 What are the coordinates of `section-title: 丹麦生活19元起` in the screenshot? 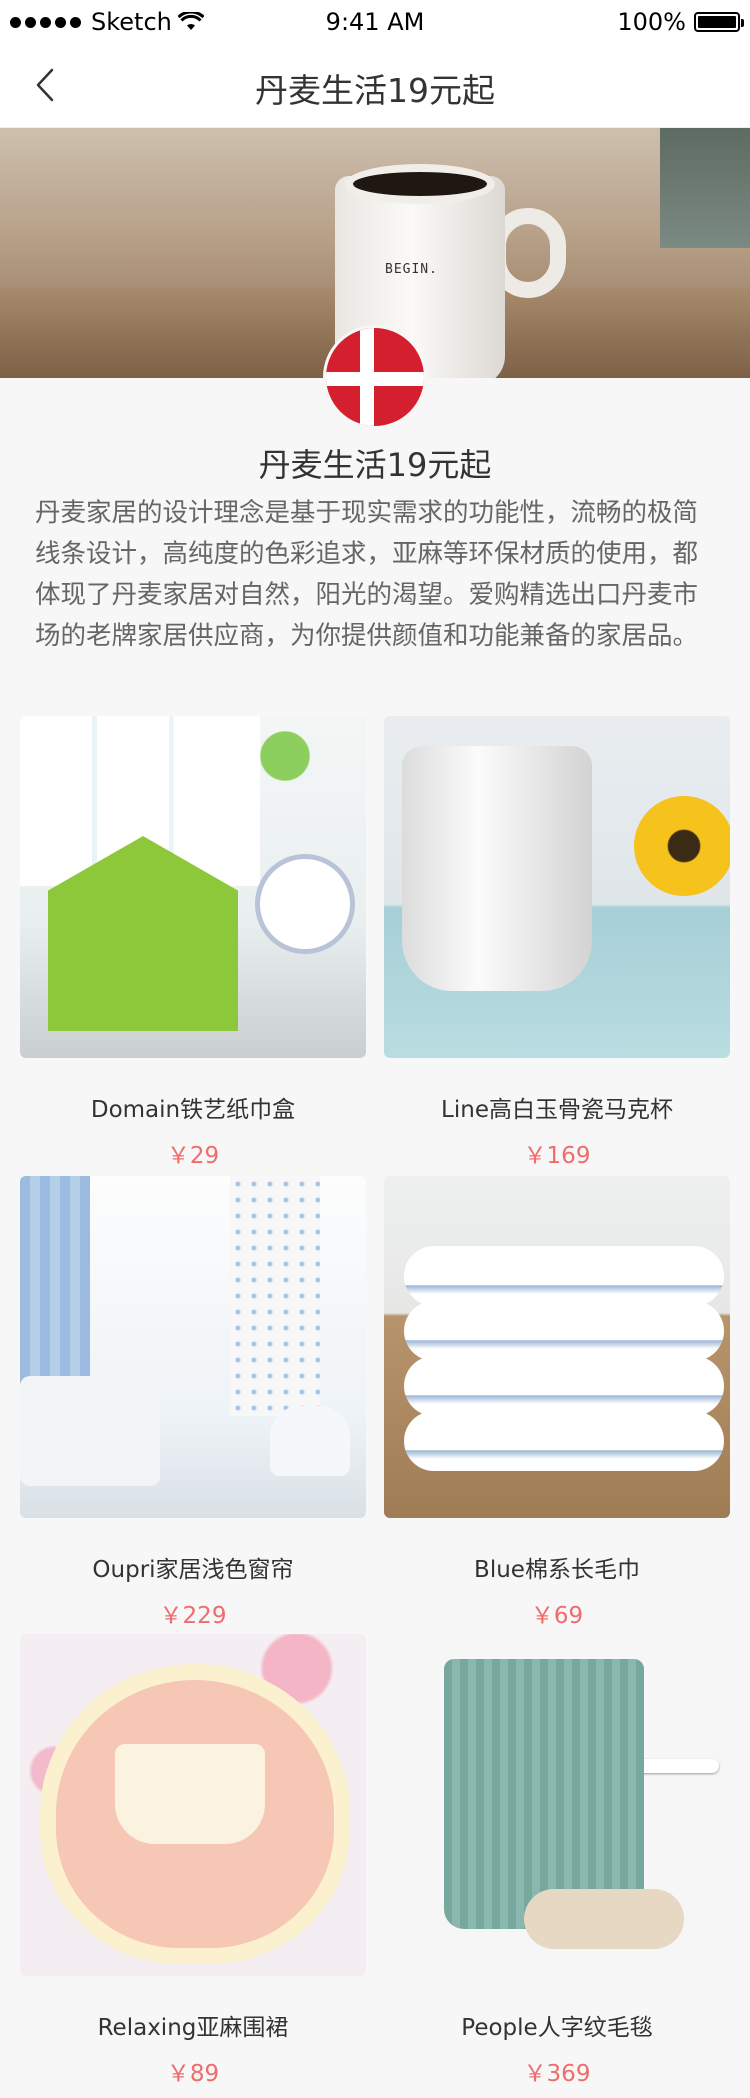 It's located at (375, 465).